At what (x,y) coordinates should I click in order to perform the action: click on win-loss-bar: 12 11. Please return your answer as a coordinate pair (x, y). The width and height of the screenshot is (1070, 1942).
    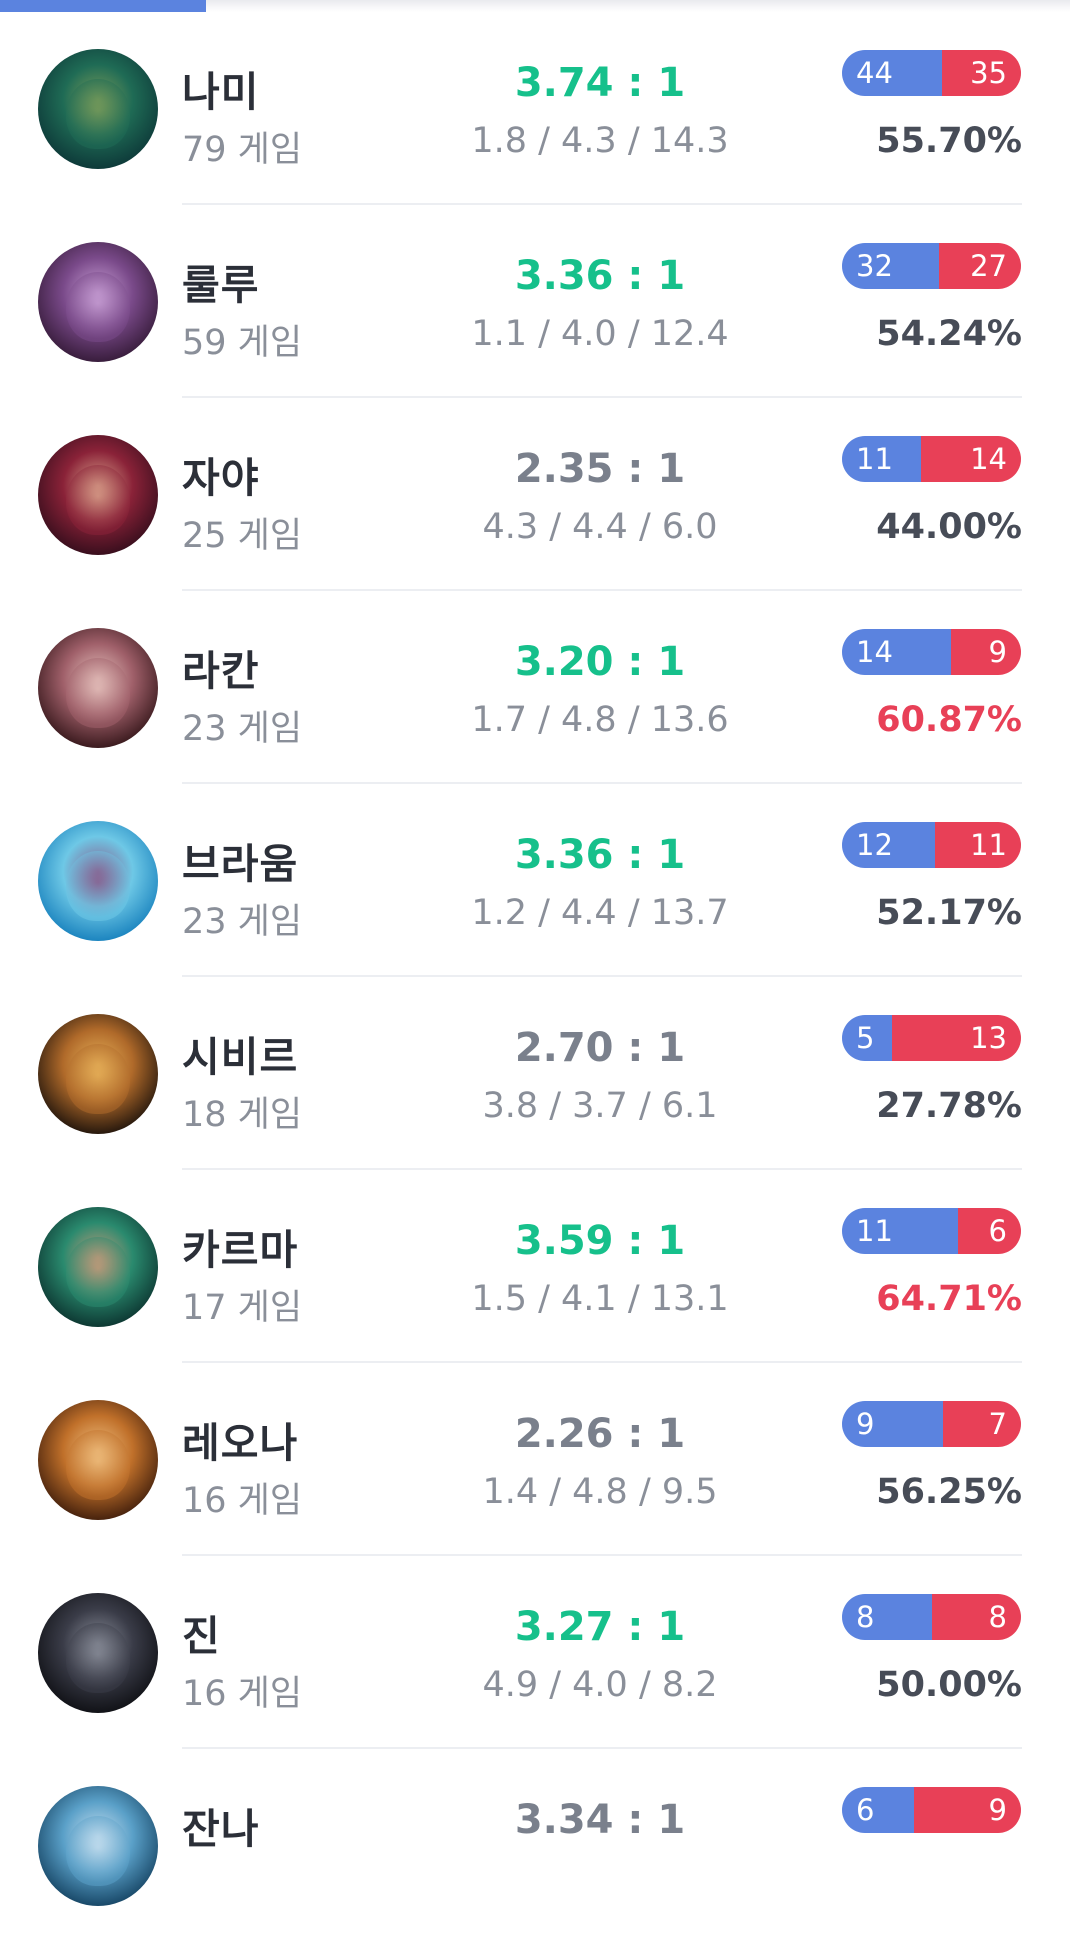
    Looking at the image, I should click on (931, 845).